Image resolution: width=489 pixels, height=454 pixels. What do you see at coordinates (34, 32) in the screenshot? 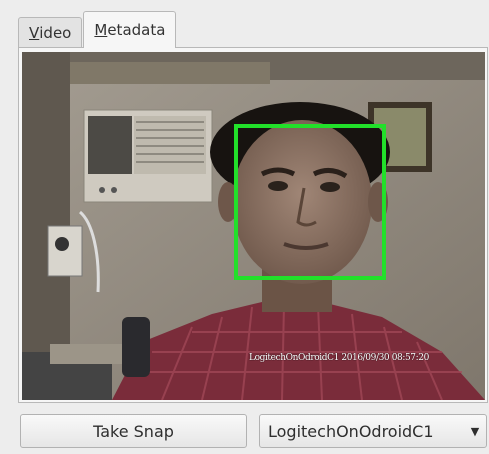
I see `tab-video-mnemonic: V` at bounding box center [34, 32].